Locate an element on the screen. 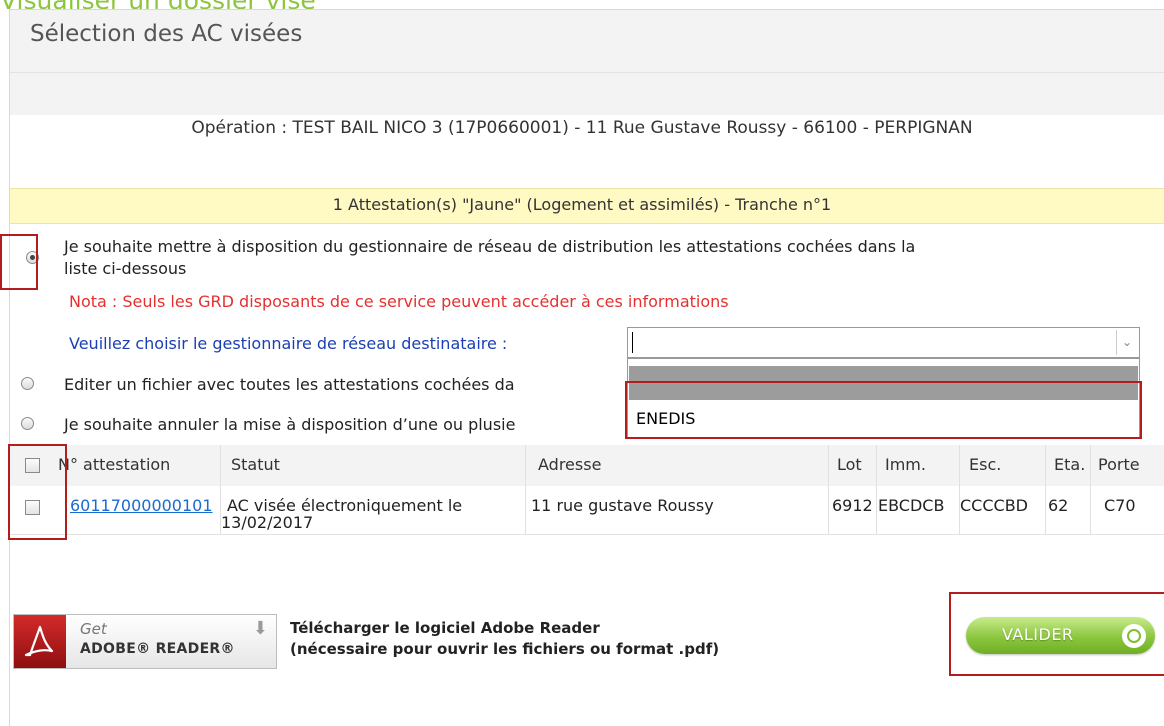  col-header-lot: Lot is located at coordinates (849, 464).